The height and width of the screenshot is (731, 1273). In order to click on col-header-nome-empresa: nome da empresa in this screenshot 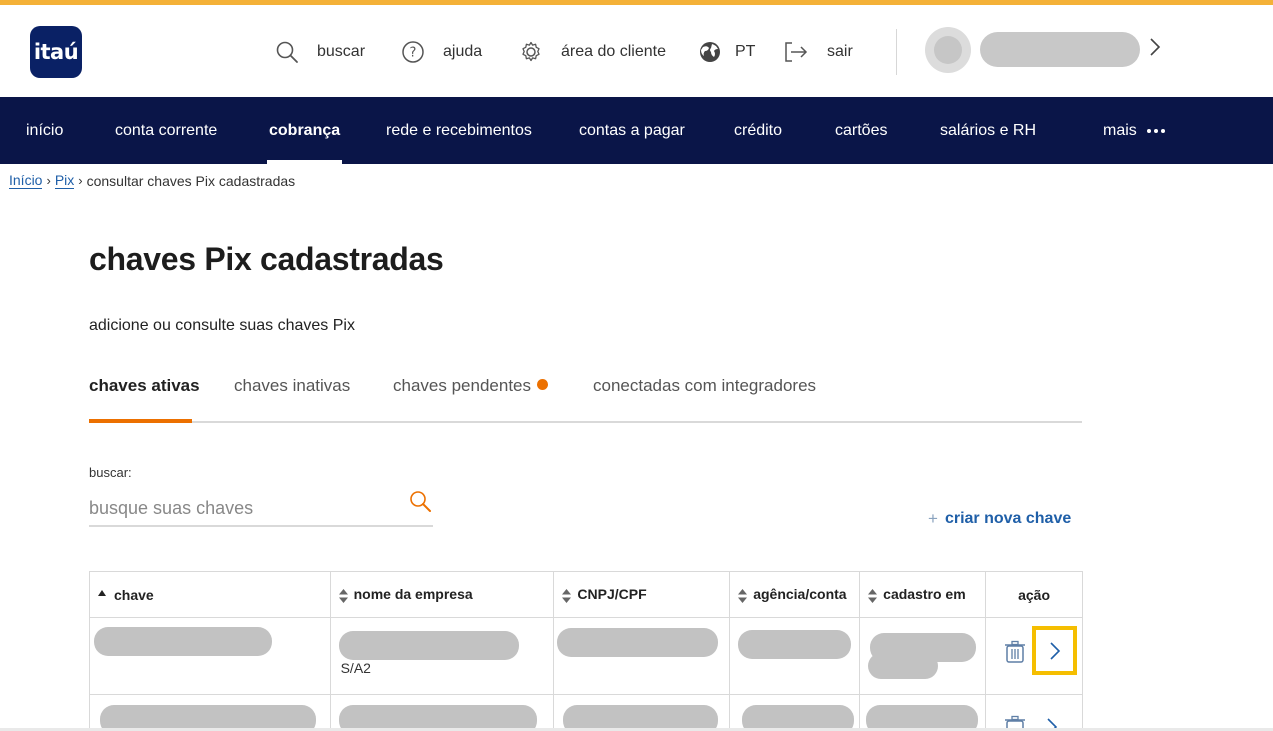, I will do `click(442, 594)`.